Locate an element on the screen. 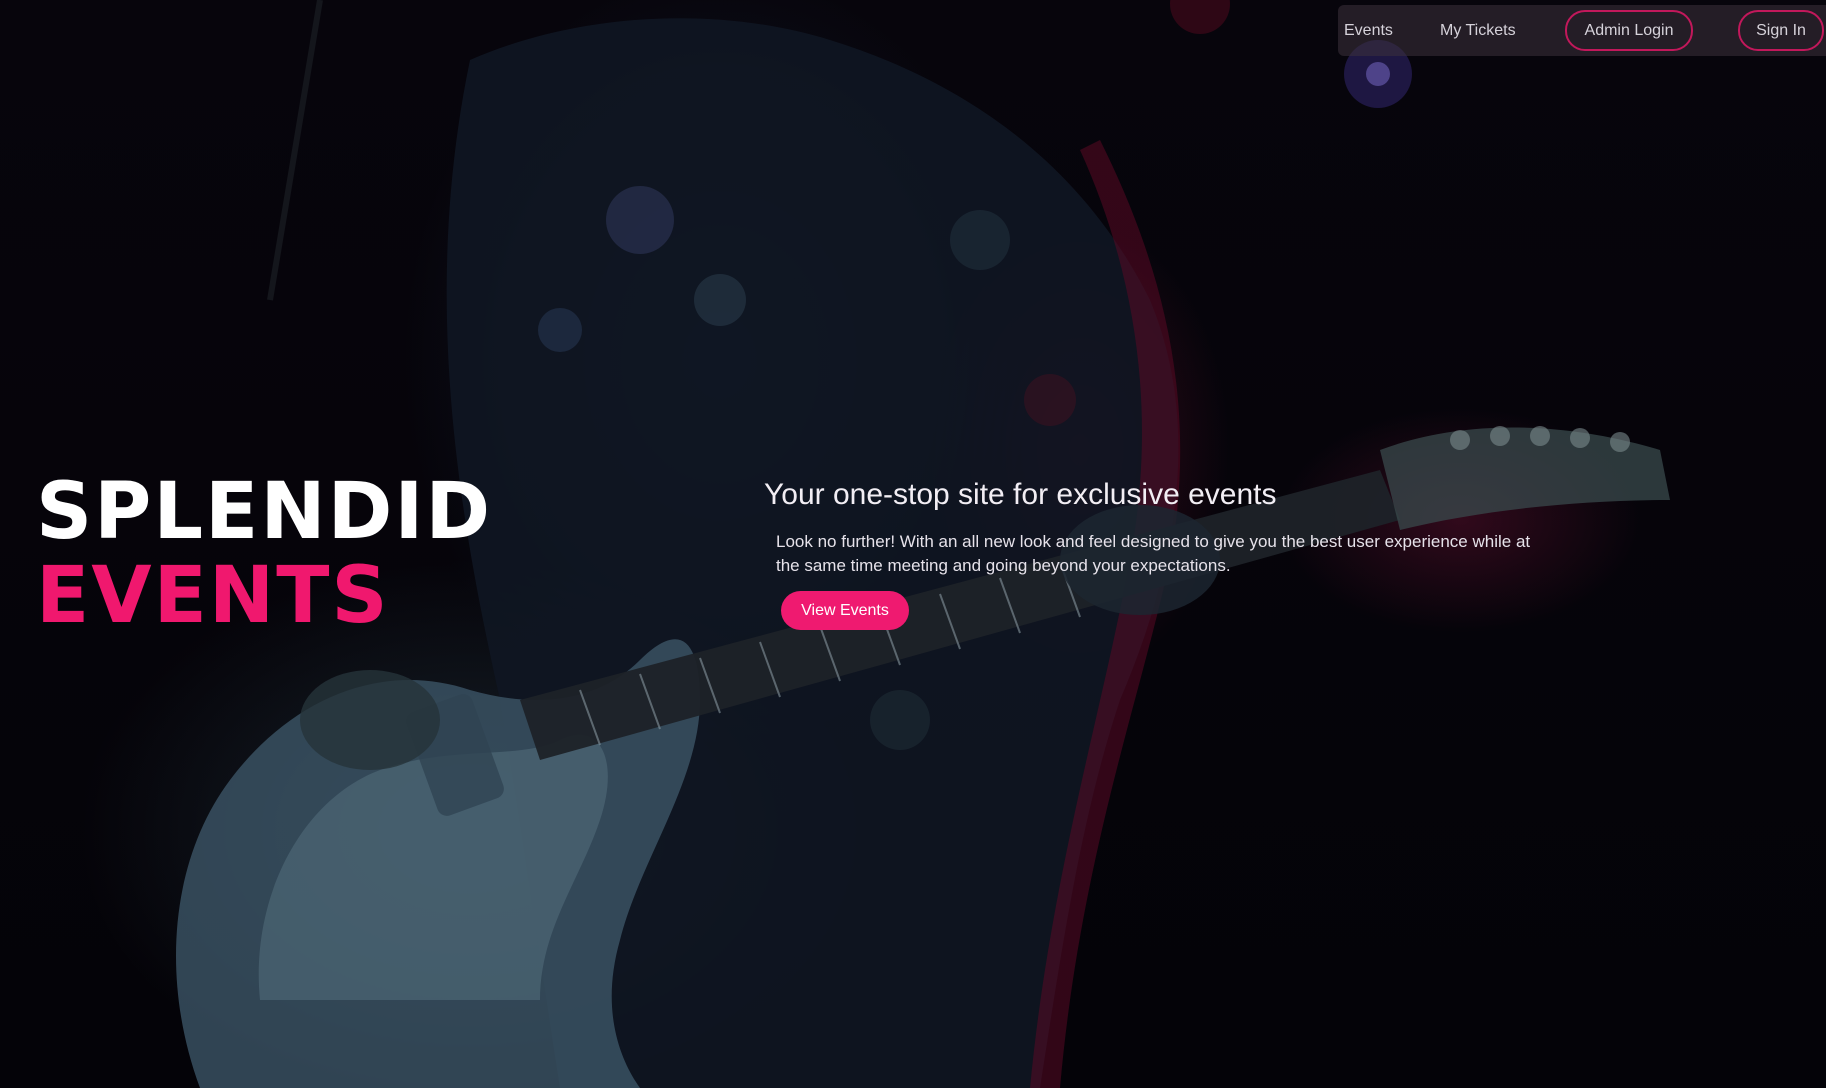  admin-login-button: Admin Login is located at coordinates (1629, 30).